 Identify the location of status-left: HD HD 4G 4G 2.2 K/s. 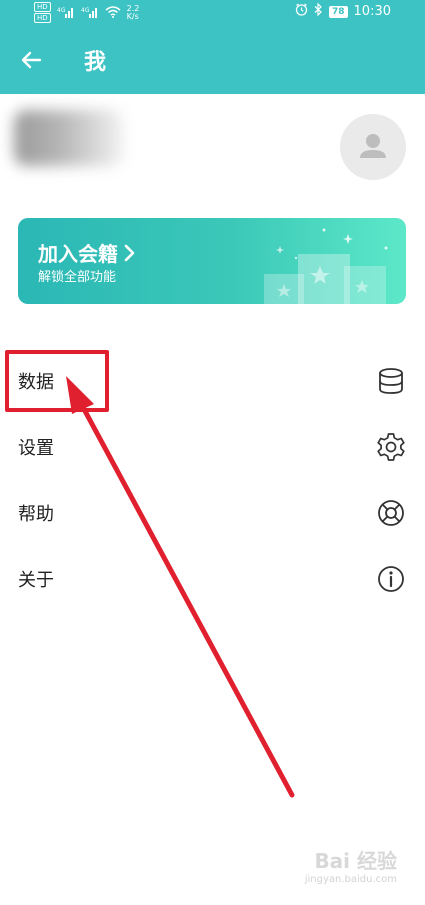
(86, 12).